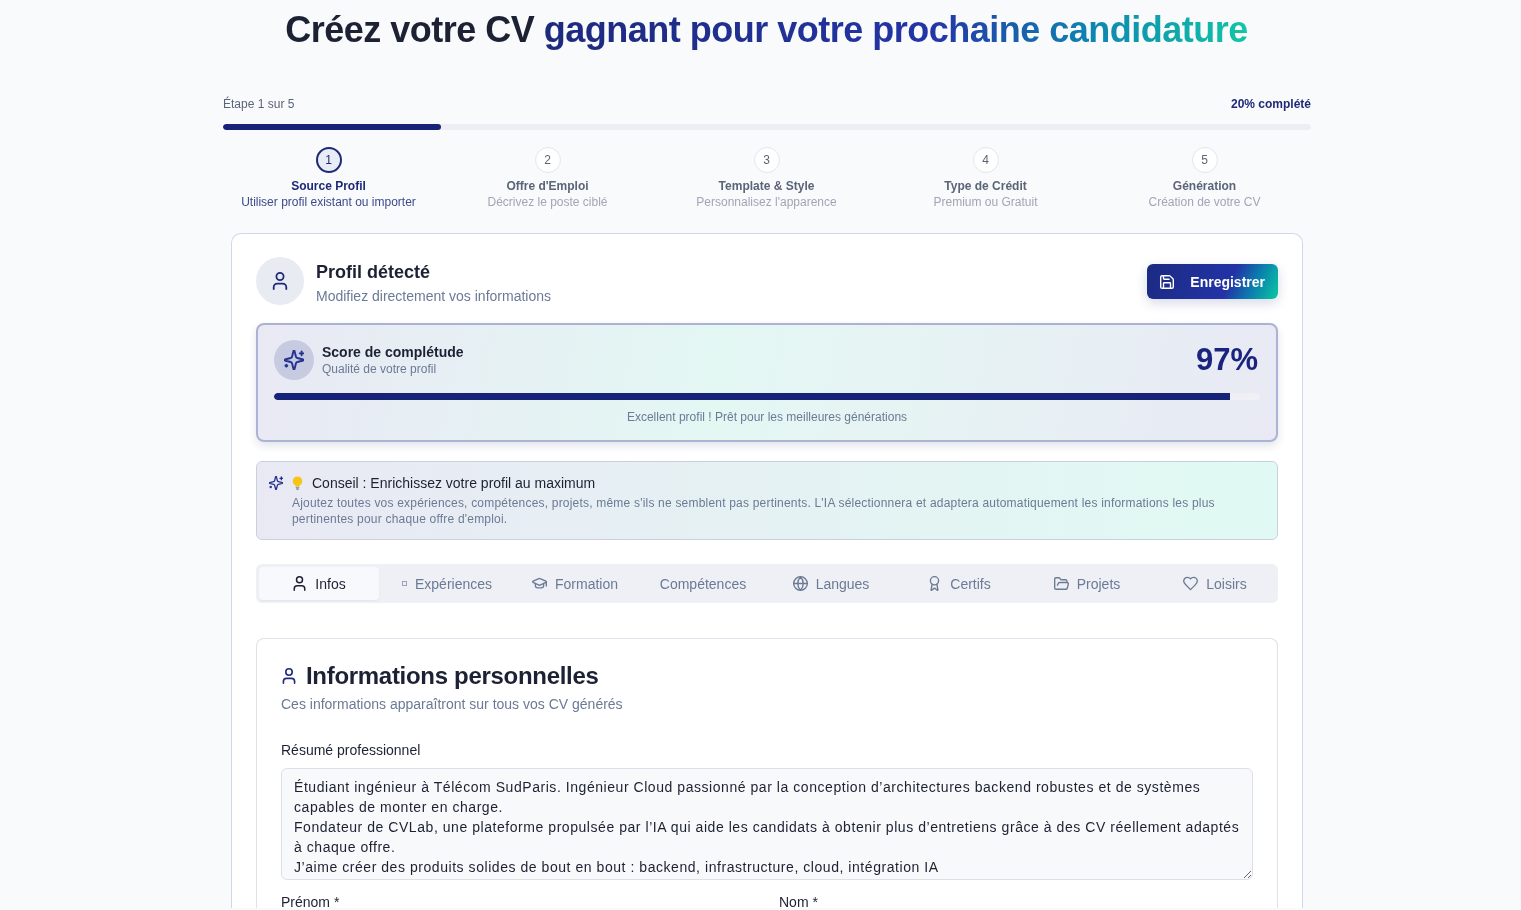 This screenshot has width=1521, height=910. What do you see at coordinates (1204, 186) in the screenshot?
I see `step-title: Génération` at bounding box center [1204, 186].